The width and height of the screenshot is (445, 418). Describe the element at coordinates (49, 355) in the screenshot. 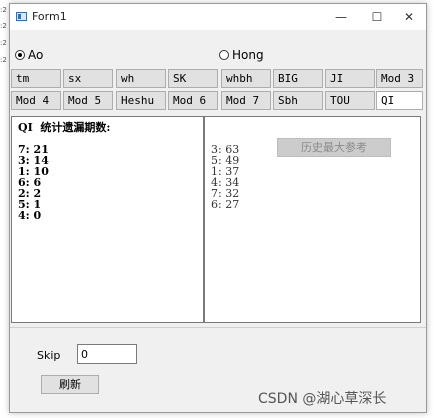

I see `skip-label: Skip` at that location.